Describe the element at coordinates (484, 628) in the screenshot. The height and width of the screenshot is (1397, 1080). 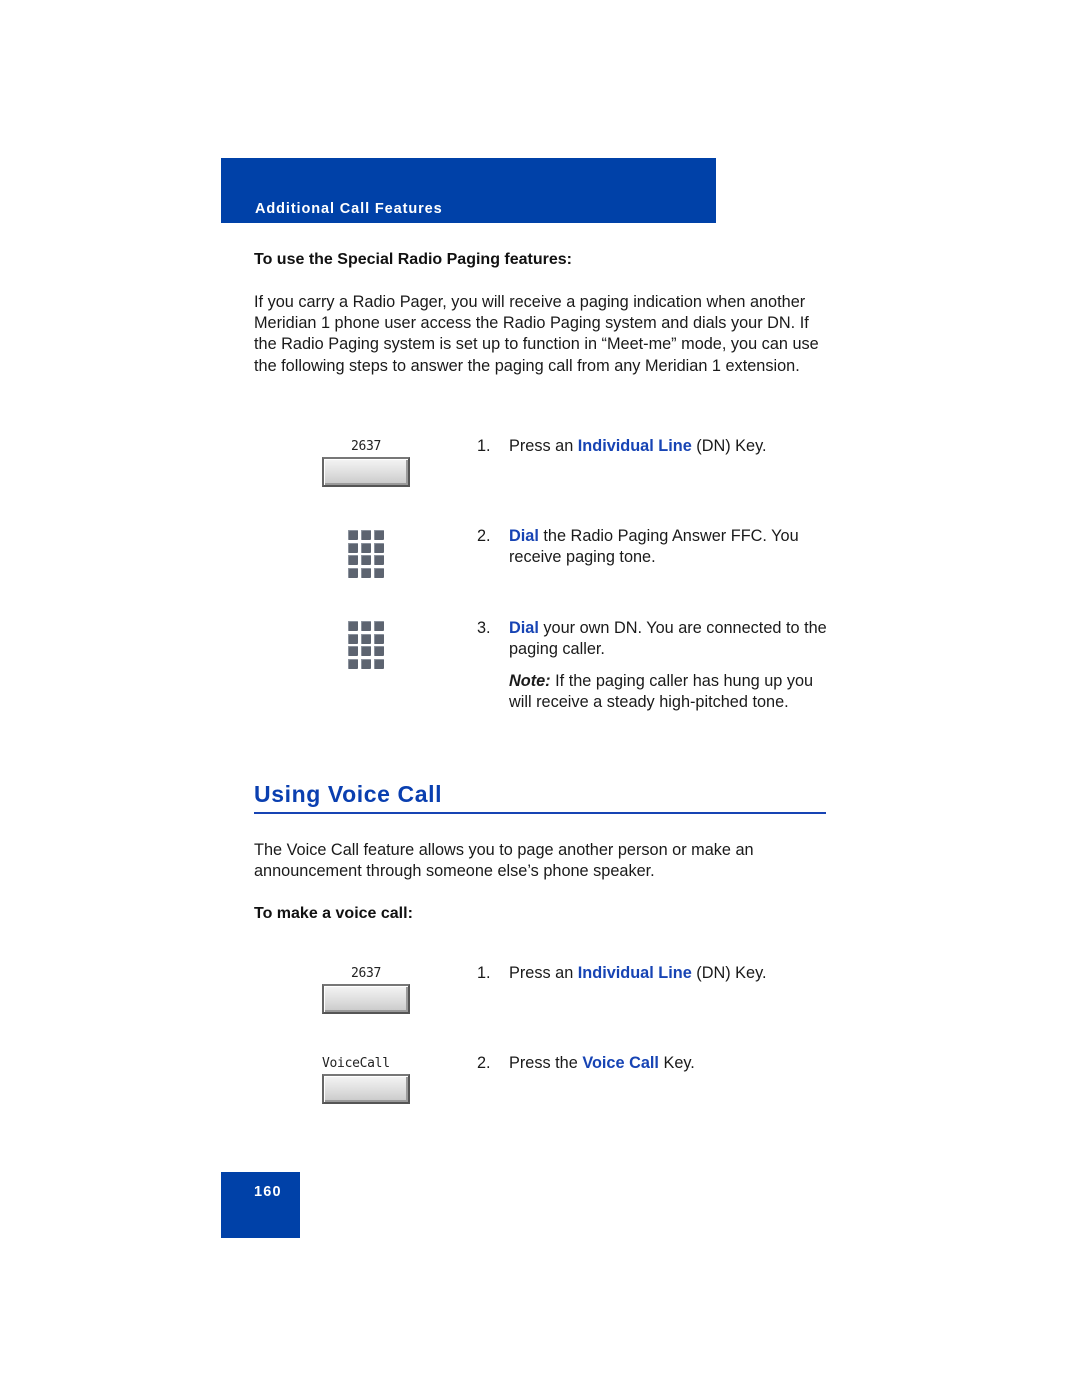
I see `step-number: 3.` at that location.